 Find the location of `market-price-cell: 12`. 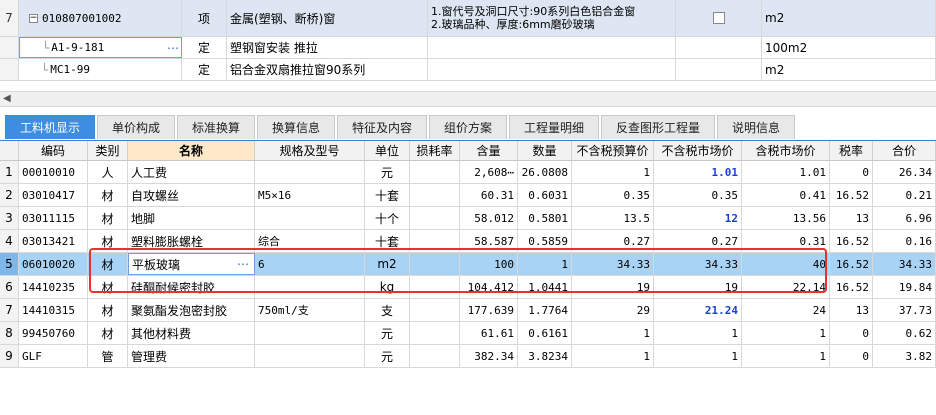

market-price-cell: 12 is located at coordinates (698, 218).